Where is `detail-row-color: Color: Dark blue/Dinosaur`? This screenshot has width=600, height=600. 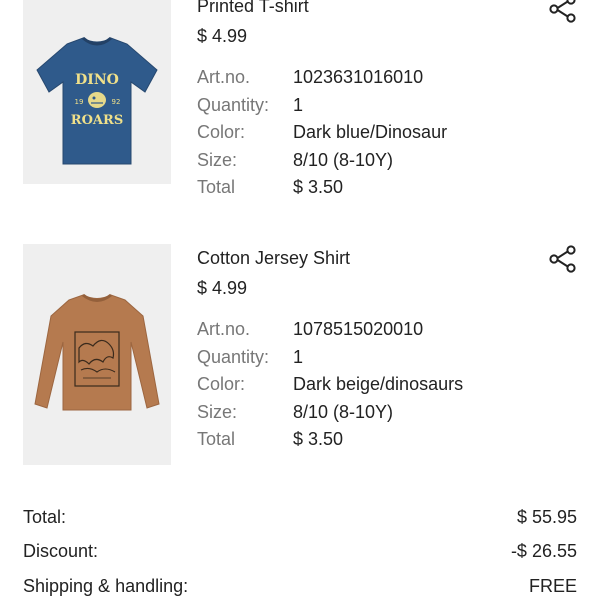 detail-row-color: Color: Dark blue/Dinosaur is located at coordinates (388, 133).